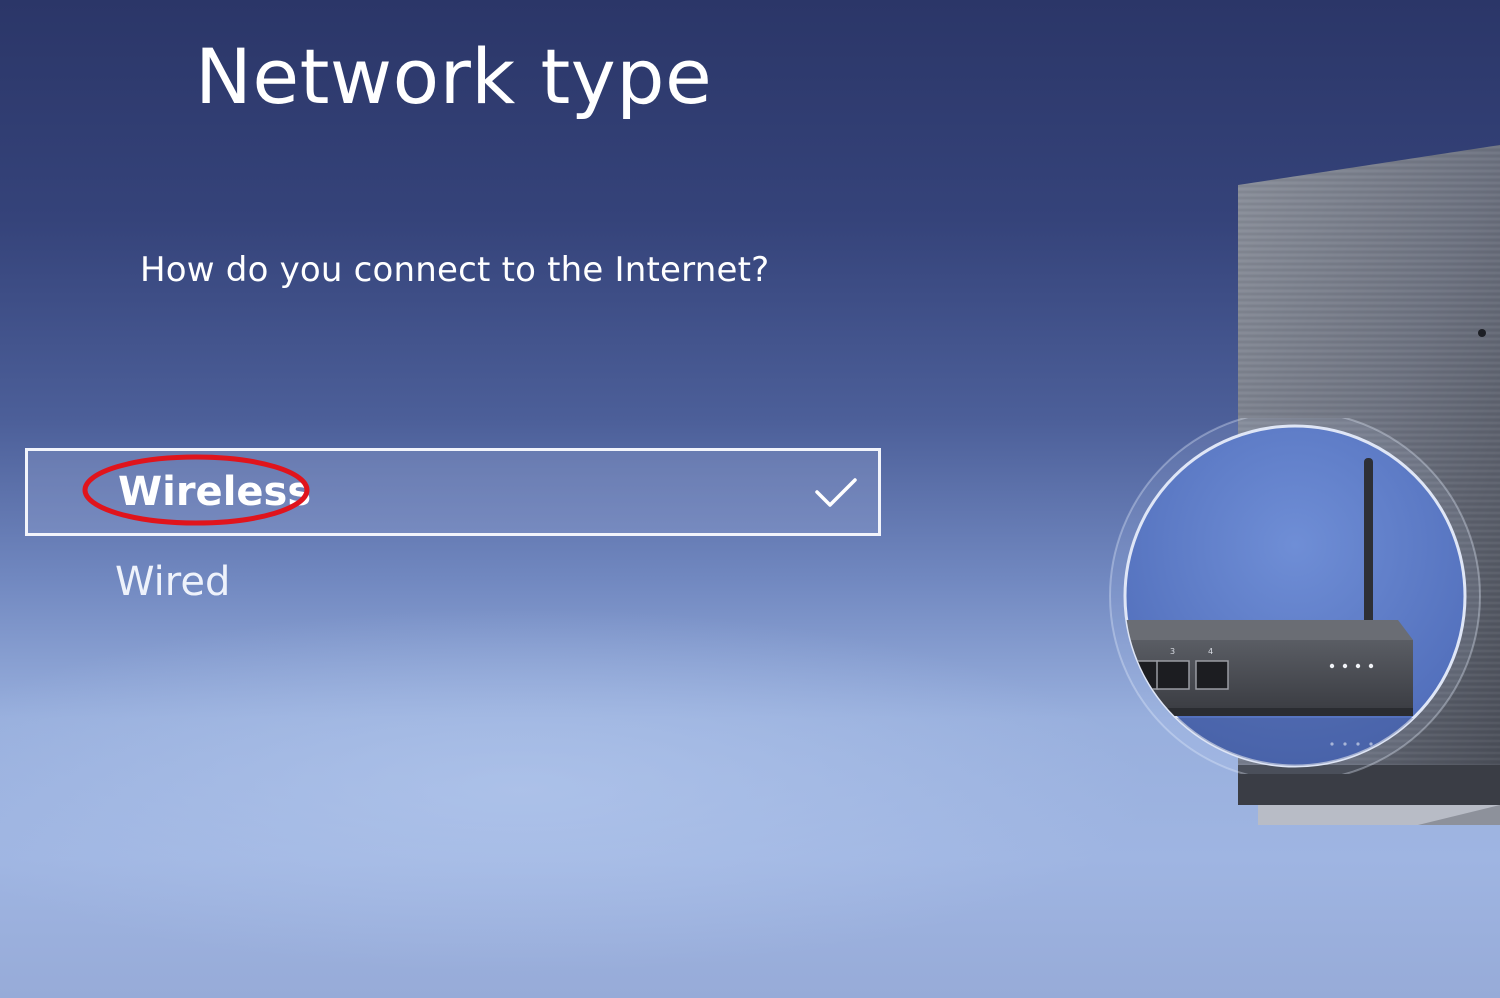 This screenshot has width=1500, height=998. Describe the element at coordinates (1172, 651) in the screenshot. I see `port-label-3: 3` at that location.